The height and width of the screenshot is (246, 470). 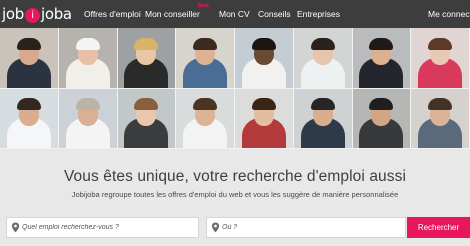 I want to click on job-search-input, so click(x=108, y=227).